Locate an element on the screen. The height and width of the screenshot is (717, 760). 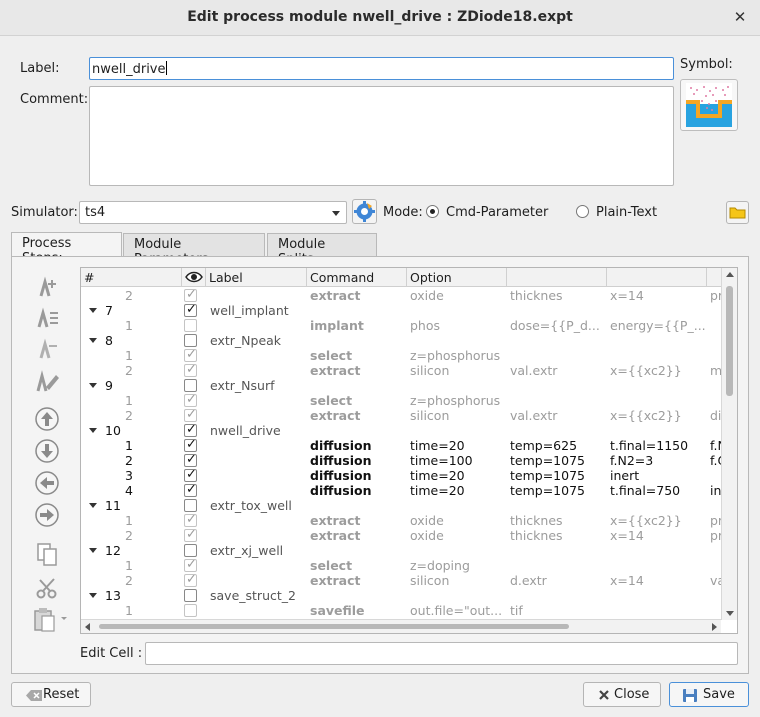
tab-process-steps: Process Steps: is located at coordinates (66, 249).